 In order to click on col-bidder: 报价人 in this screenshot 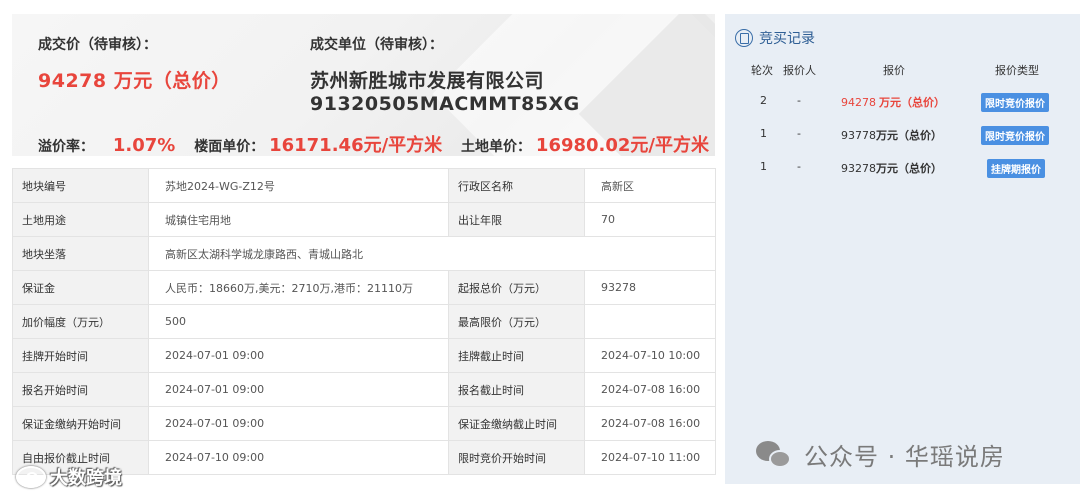, I will do `click(799, 70)`.